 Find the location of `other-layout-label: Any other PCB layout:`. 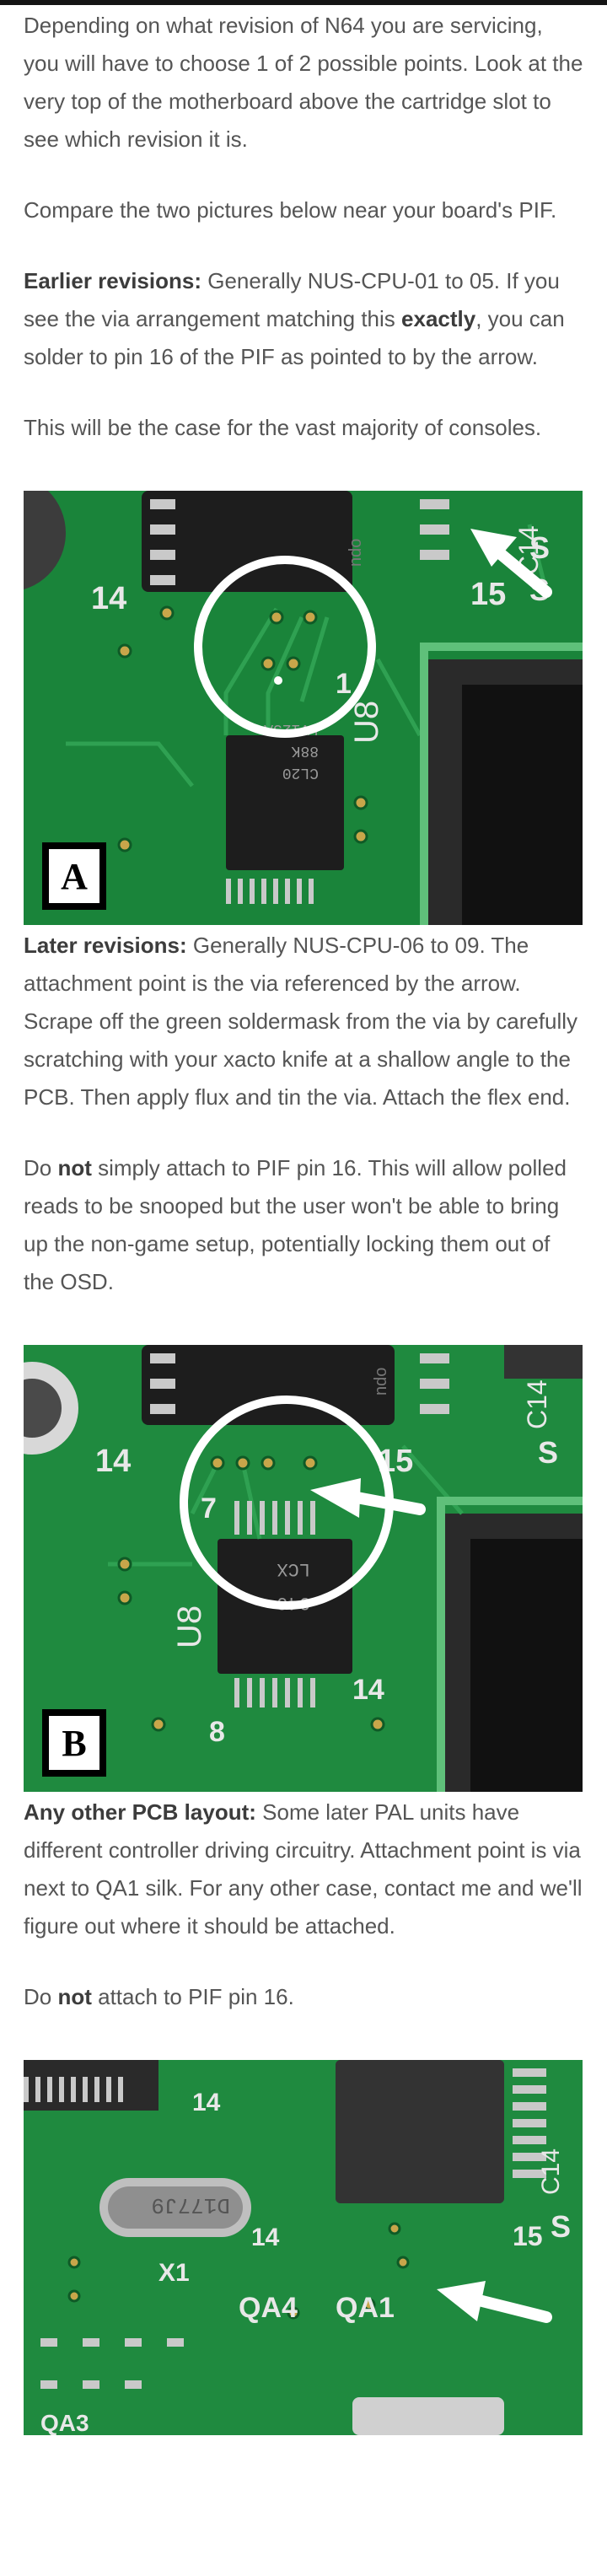

other-layout-label: Any other PCB layout: is located at coordinates (140, 1812).